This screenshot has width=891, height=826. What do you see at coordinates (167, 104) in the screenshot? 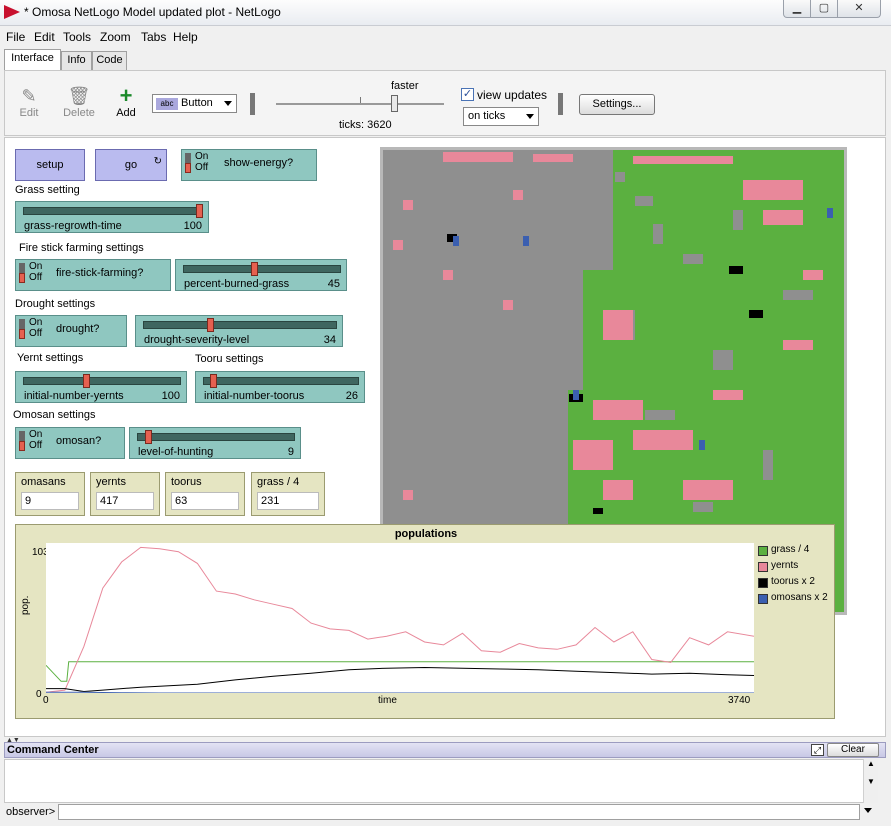
I see `button-widget-icon: abc` at bounding box center [167, 104].